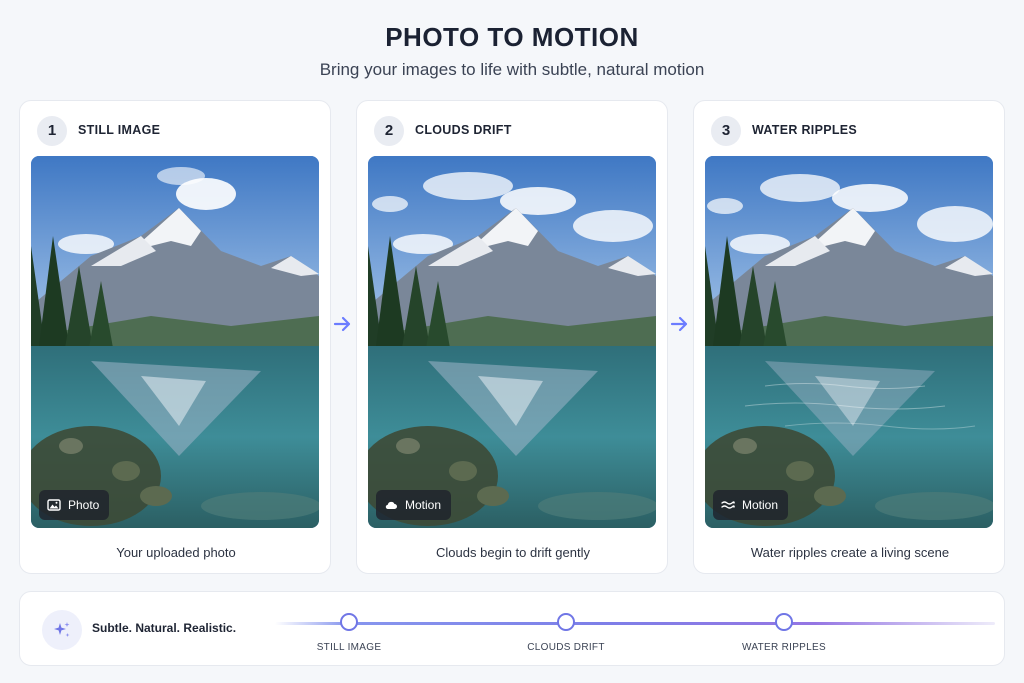  I want to click on step-title: STILL IMAGE, so click(119, 130).